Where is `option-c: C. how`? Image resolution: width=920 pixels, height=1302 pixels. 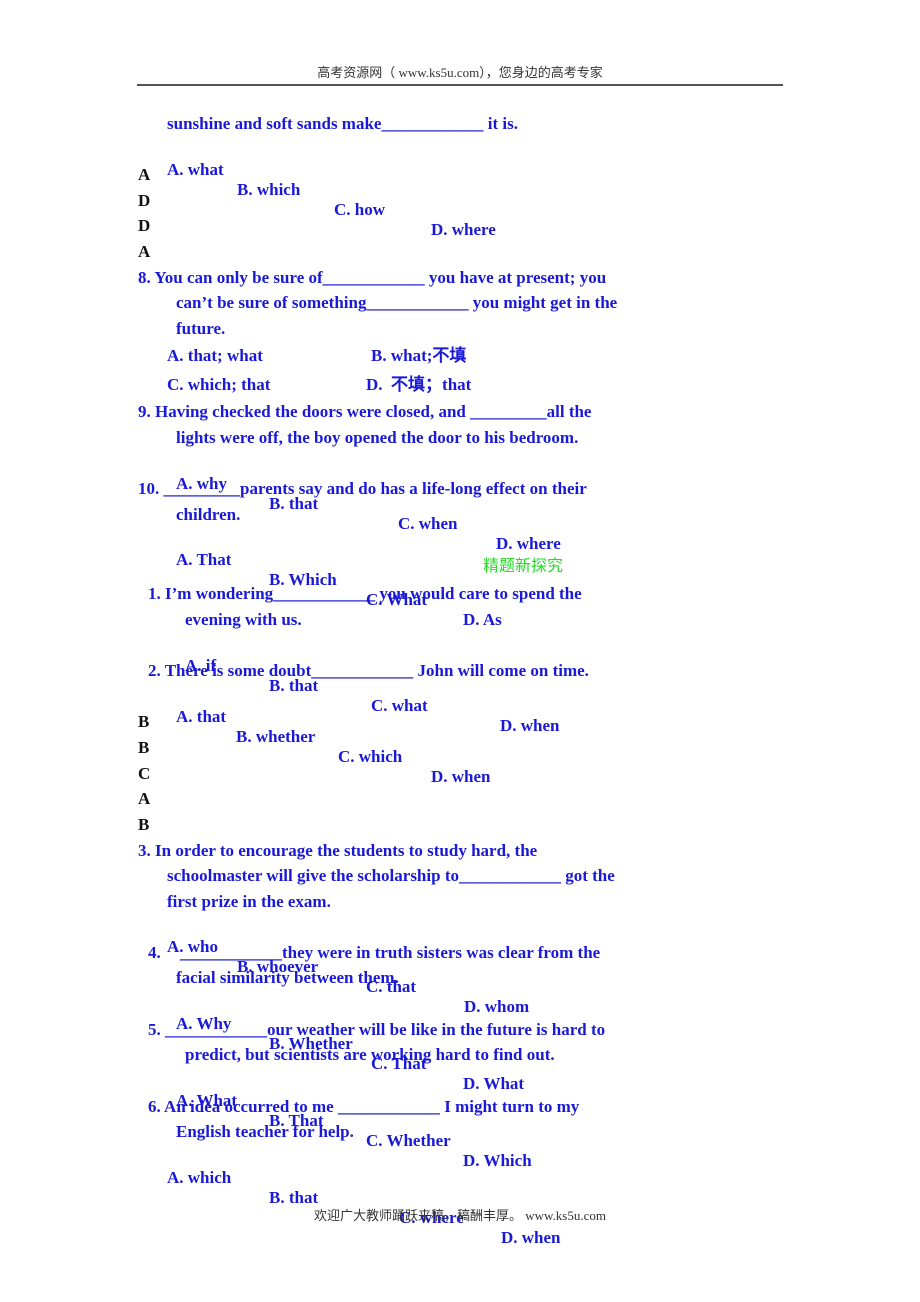 option-c: C. how is located at coordinates (360, 209).